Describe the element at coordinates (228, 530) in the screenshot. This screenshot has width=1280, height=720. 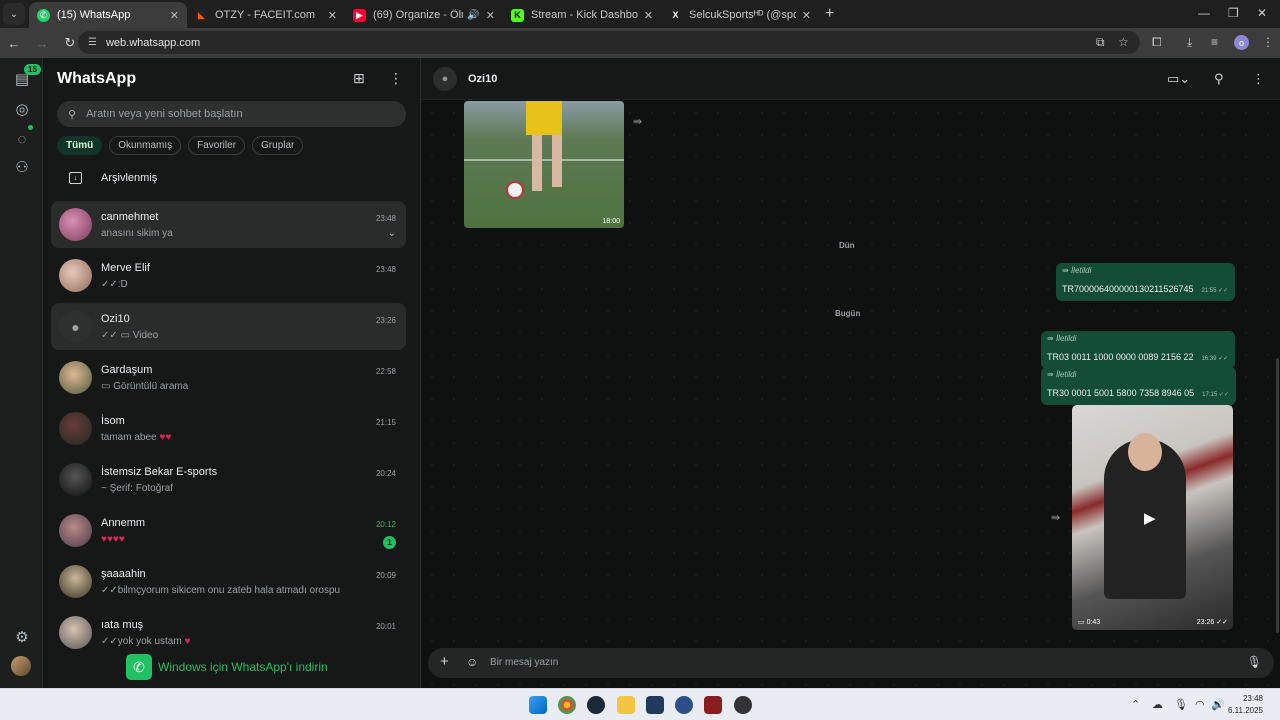
I see `chat-item-annemm: Annemm ♥♥♥♥ 20:12 1` at that location.